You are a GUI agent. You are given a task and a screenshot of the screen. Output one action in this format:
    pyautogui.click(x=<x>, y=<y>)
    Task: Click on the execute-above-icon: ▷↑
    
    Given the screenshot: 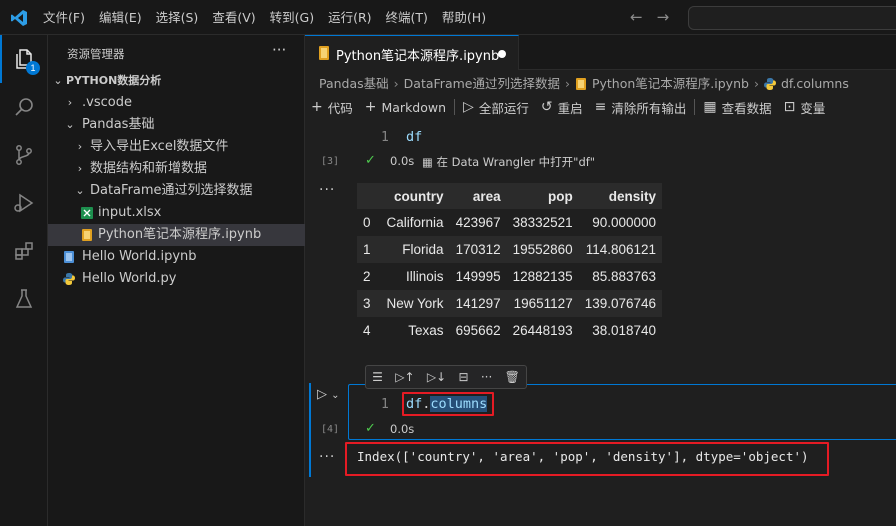 What is the action you would take?
    pyautogui.click(x=404, y=377)
    